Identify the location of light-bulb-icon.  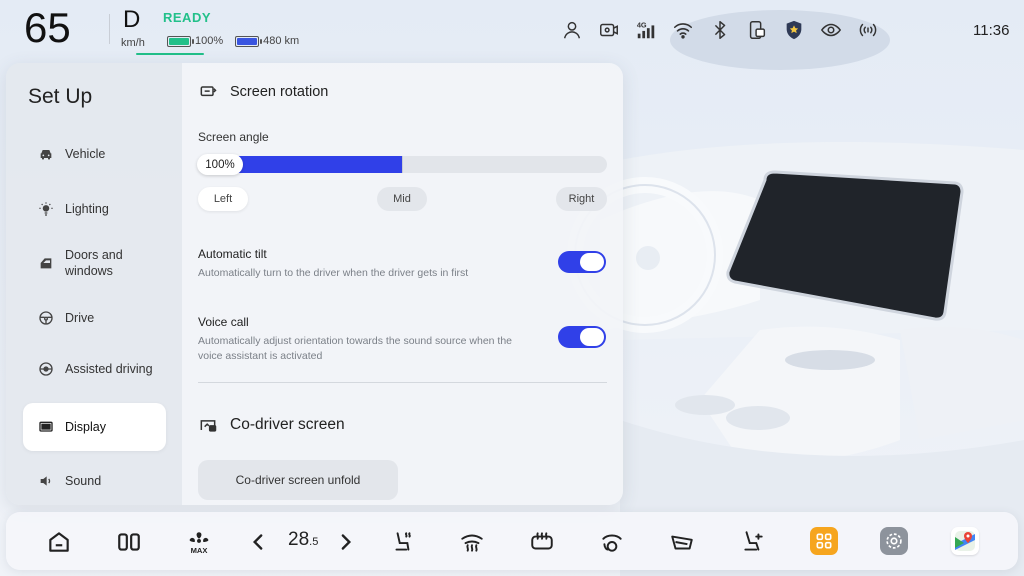
(46, 209).